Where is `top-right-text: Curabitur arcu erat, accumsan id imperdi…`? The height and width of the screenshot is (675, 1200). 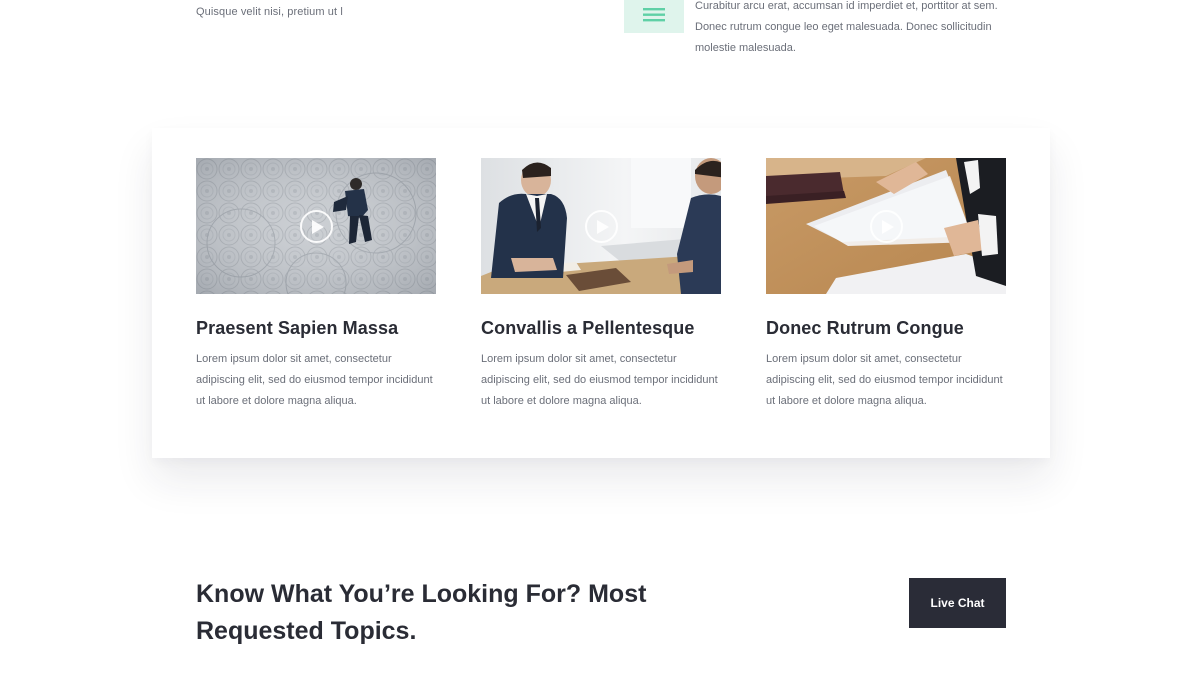 top-right-text: Curabitur arcu erat, accumsan id imperdi… is located at coordinates (846, 27).